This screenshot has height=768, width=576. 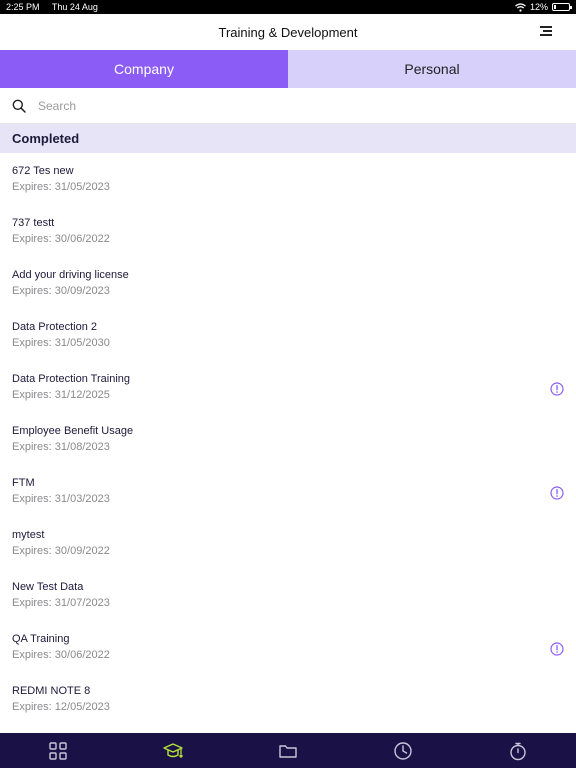 I want to click on menu-icon, so click(x=546, y=31).